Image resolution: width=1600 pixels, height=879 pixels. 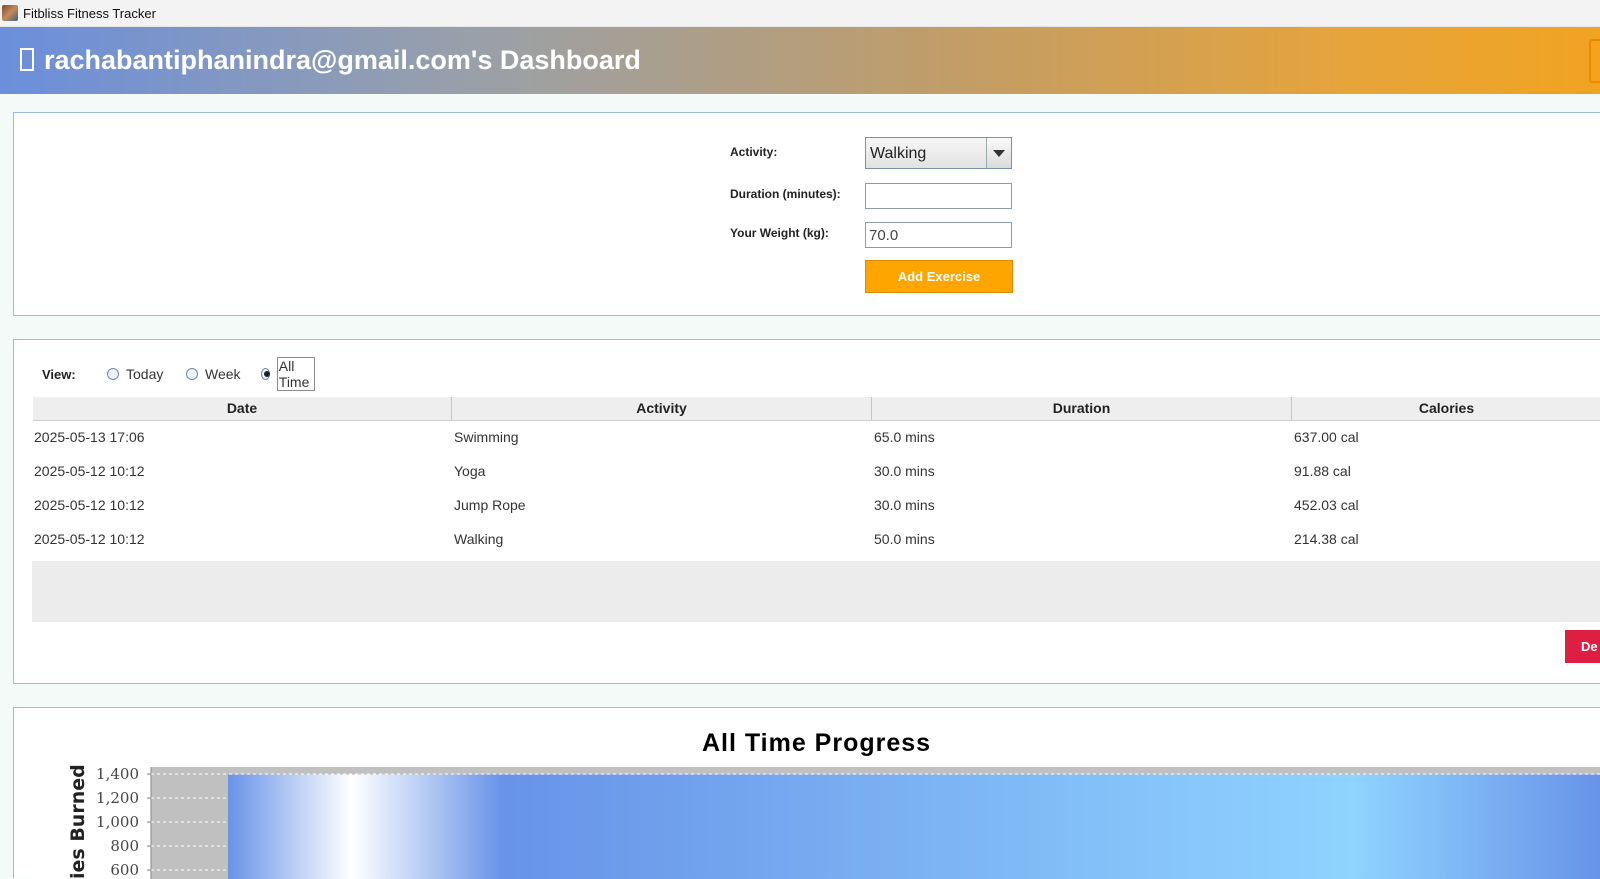 I want to click on column-header-activity: Activity, so click(x=662, y=408).